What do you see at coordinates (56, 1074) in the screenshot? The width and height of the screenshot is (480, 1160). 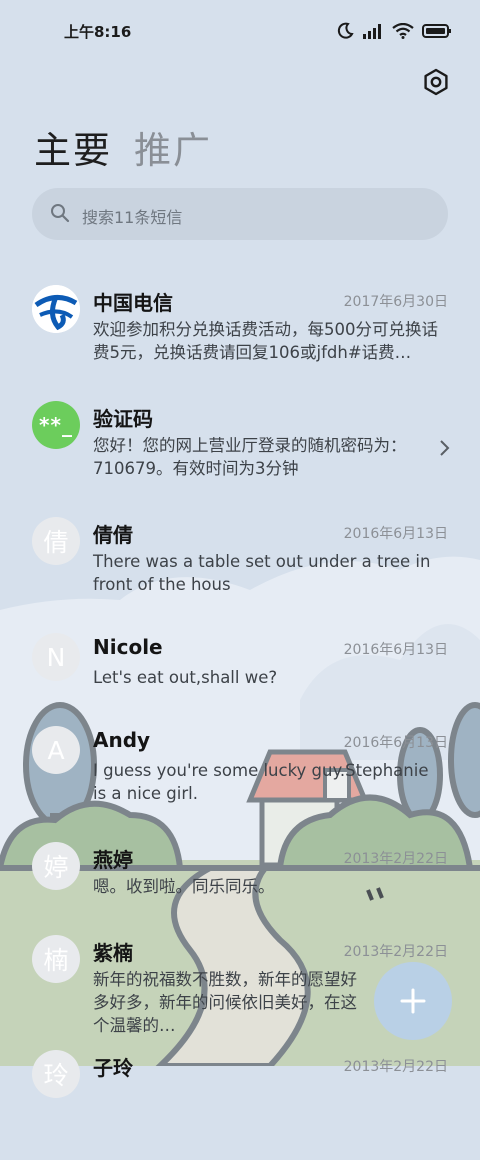 I see `avatar: 玲` at bounding box center [56, 1074].